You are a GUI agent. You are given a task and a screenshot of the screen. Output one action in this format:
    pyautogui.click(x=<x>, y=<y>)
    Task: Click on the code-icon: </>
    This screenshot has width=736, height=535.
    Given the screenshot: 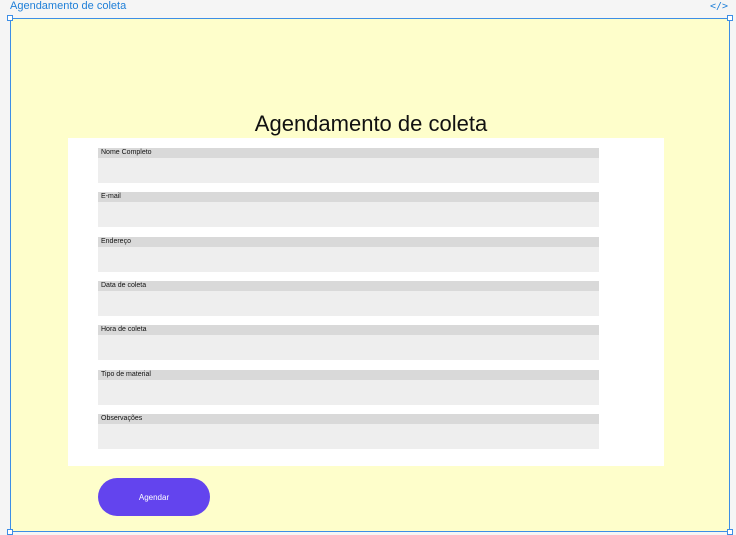 What is the action you would take?
    pyautogui.click(x=719, y=6)
    